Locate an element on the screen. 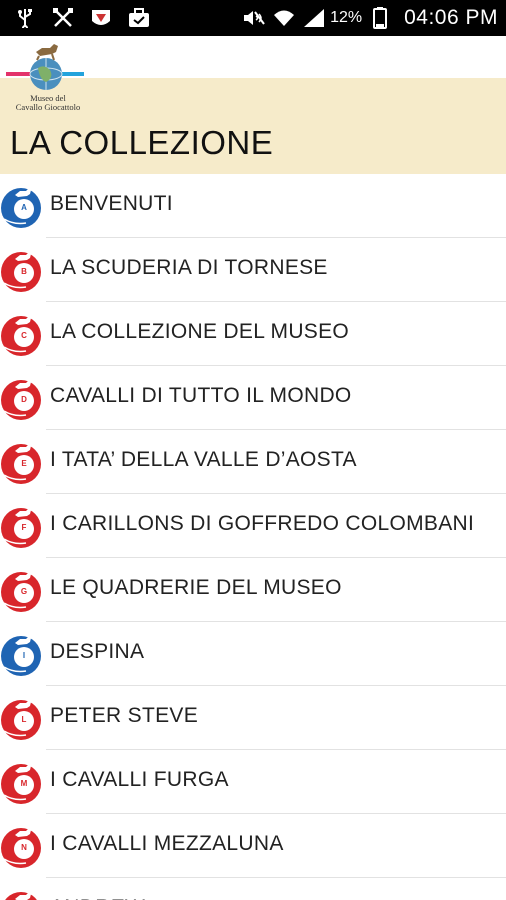 The image size is (506, 900). badge-letter: L is located at coordinates (24, 719).